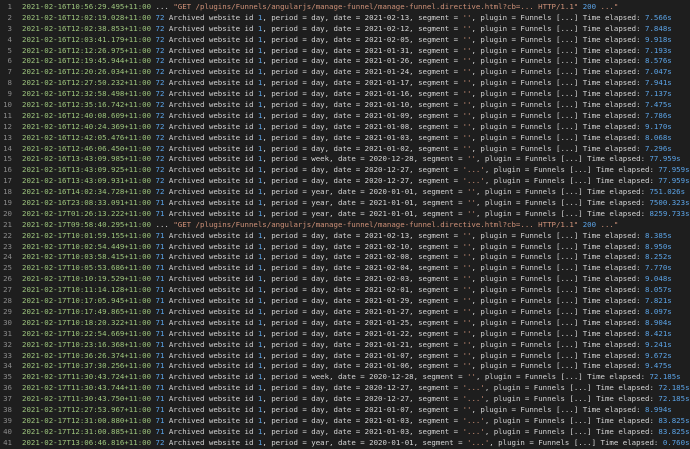 The width and height of the screenshot is (690, 449). What do you see at coordinates (7, 126) in the screenshot?
I see `line-number: 12` at bounding box center [7, 126].